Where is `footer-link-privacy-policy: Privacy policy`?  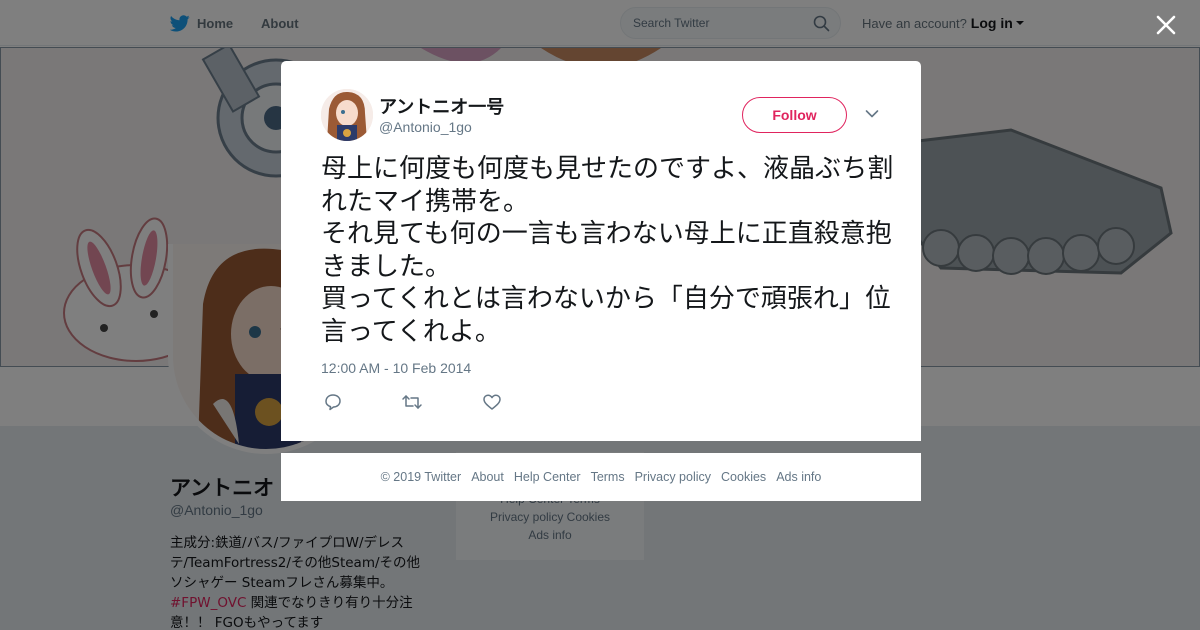 footer-link-privacy-policy: Privacy policy is located at coordinates (673, 477).